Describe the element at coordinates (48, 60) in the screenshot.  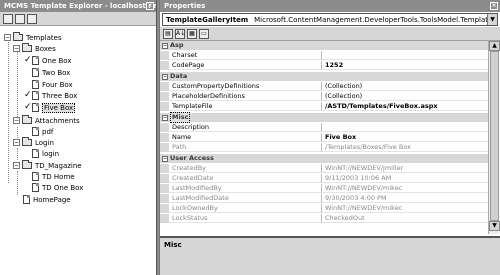
I see `tree-node-one-box: ✓ One Box` at that location.